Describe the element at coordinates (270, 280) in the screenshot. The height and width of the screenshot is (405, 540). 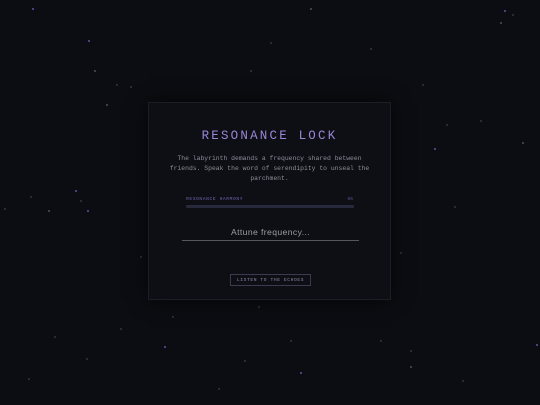
I see `listen-to-echoes-button: LISTEN TO THE ECHOES` at that location.